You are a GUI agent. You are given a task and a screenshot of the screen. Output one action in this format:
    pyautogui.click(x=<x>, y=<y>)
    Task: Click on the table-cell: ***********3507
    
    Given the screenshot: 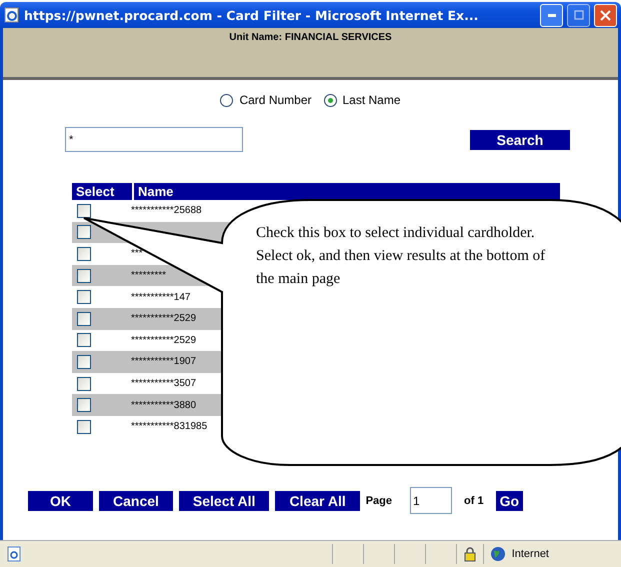 What is the action you would take?
    pyautogui.click(x=163, y=384)
    